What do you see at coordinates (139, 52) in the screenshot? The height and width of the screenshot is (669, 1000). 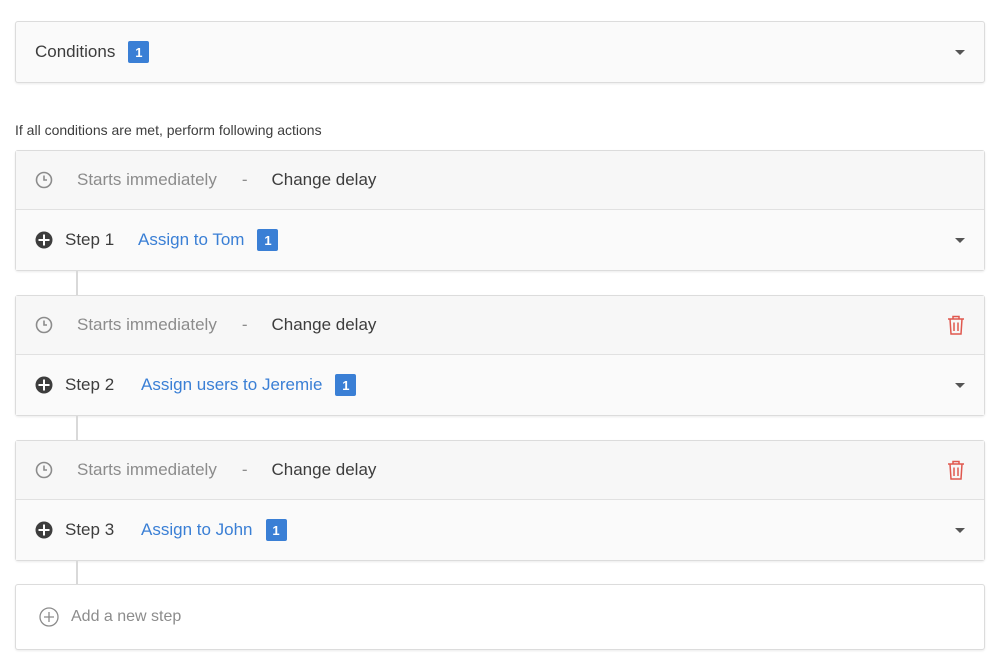 I see `conditions-count-badge: 1` at bounding box center [139, 52].